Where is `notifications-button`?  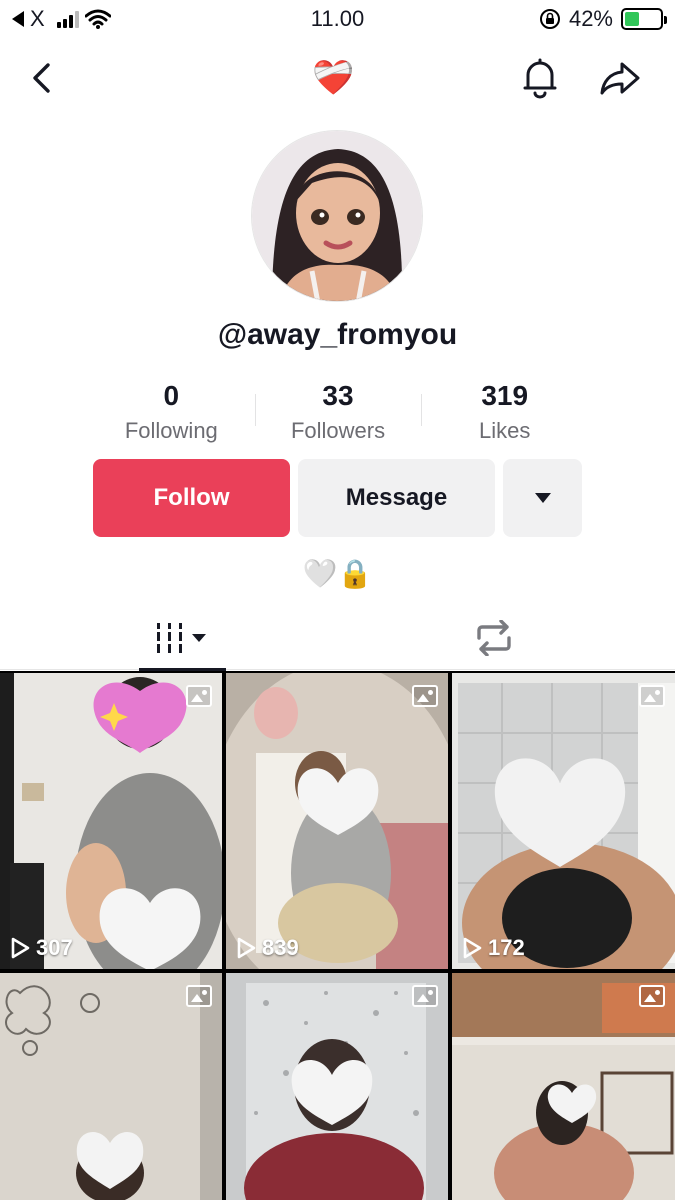
notifications-button is located at coordinates (540, 78).